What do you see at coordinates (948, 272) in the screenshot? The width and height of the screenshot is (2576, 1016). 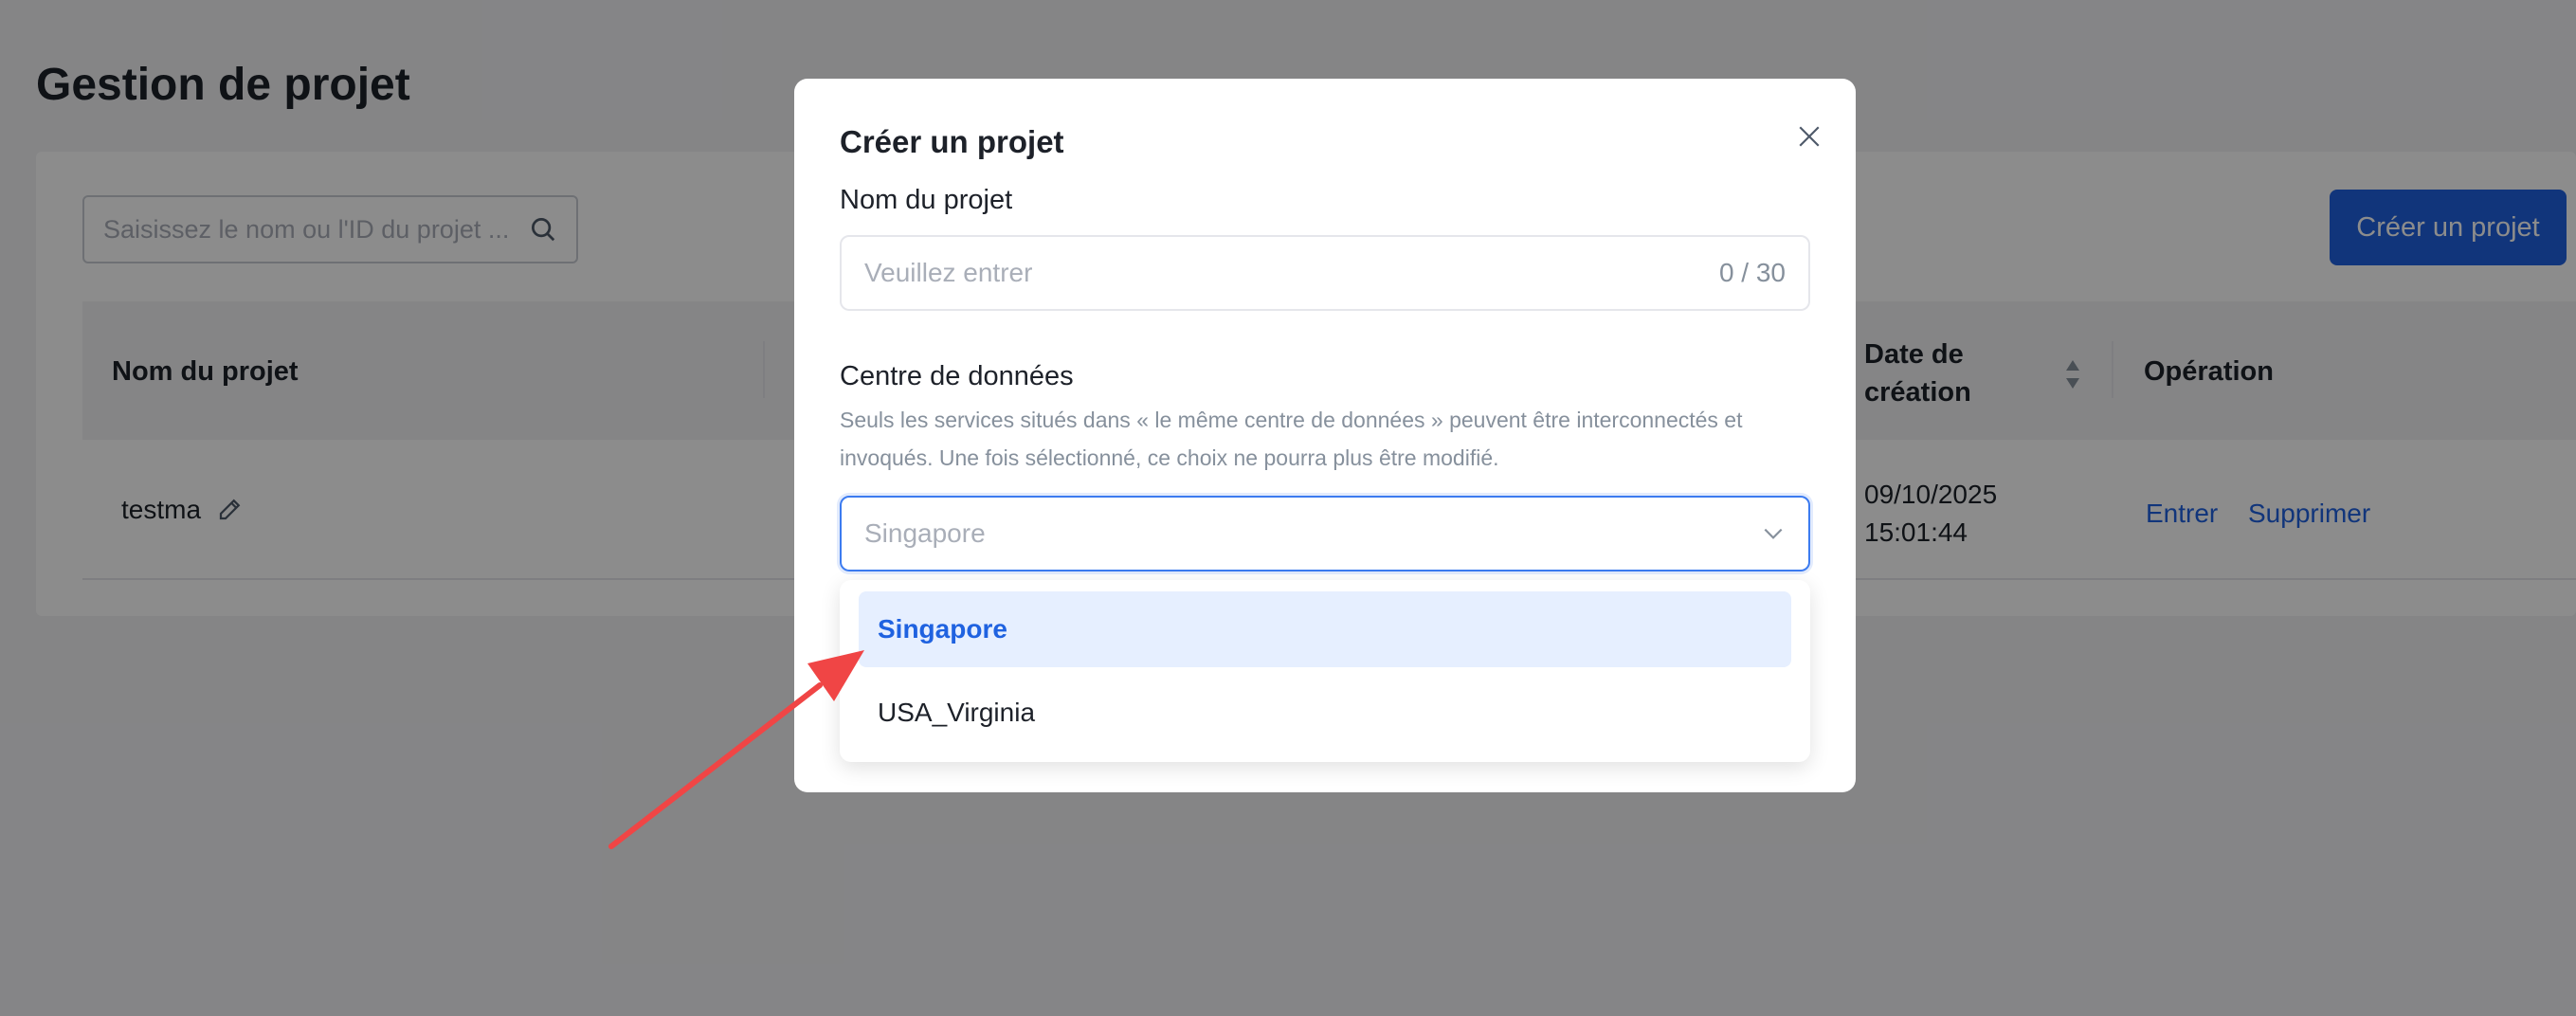 I see `project-name-placeholder: Veuillez entrer` at bounding box center [948, 272].